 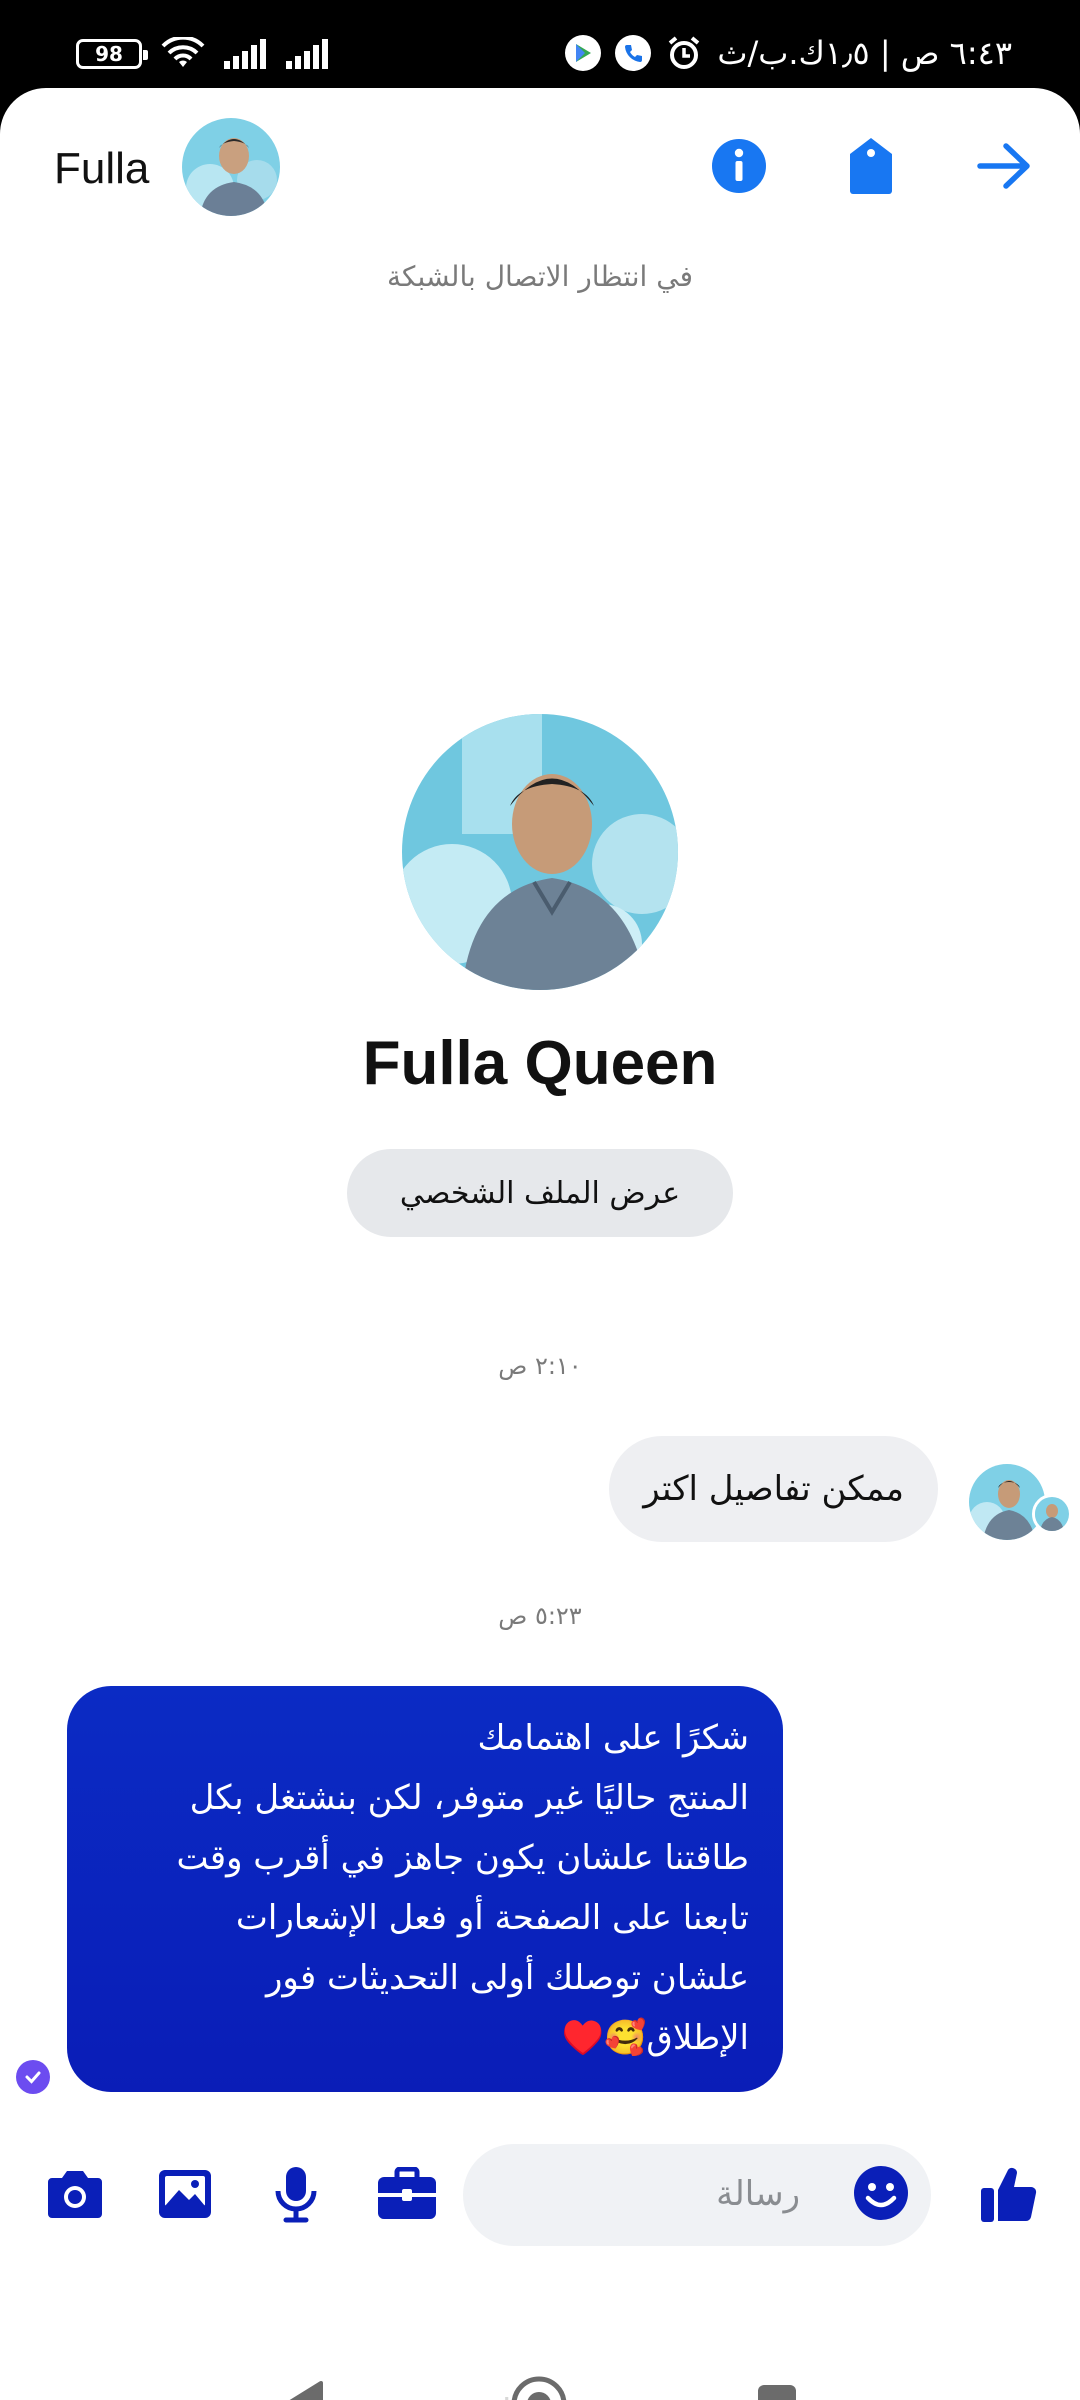 I want to click on voice-button, so click(x=296, y=2194).